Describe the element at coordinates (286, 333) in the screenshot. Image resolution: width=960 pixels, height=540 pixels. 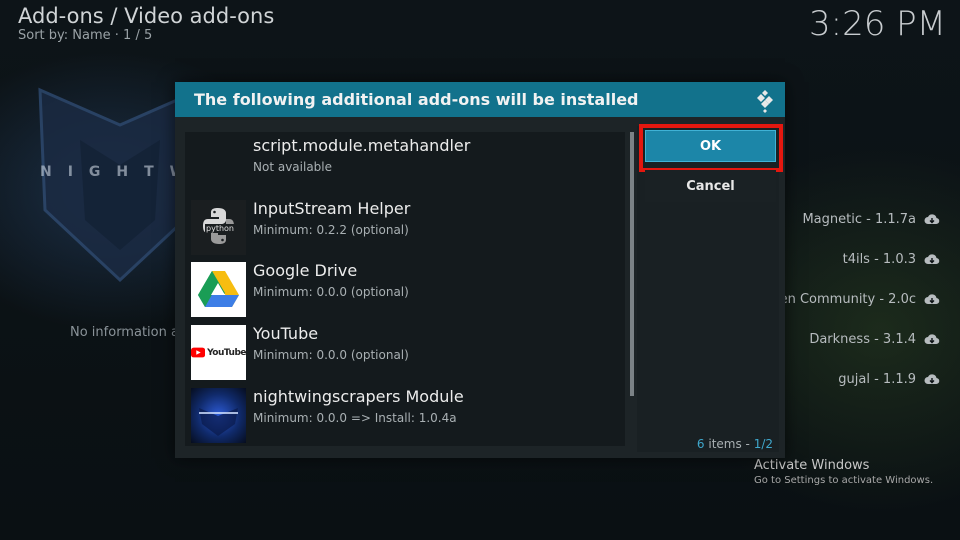
I see `addon-name: YouTube` at that location.